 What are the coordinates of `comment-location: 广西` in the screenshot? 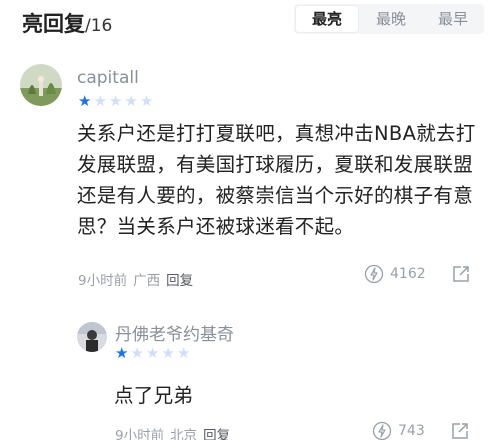 It's located at (147, 281).